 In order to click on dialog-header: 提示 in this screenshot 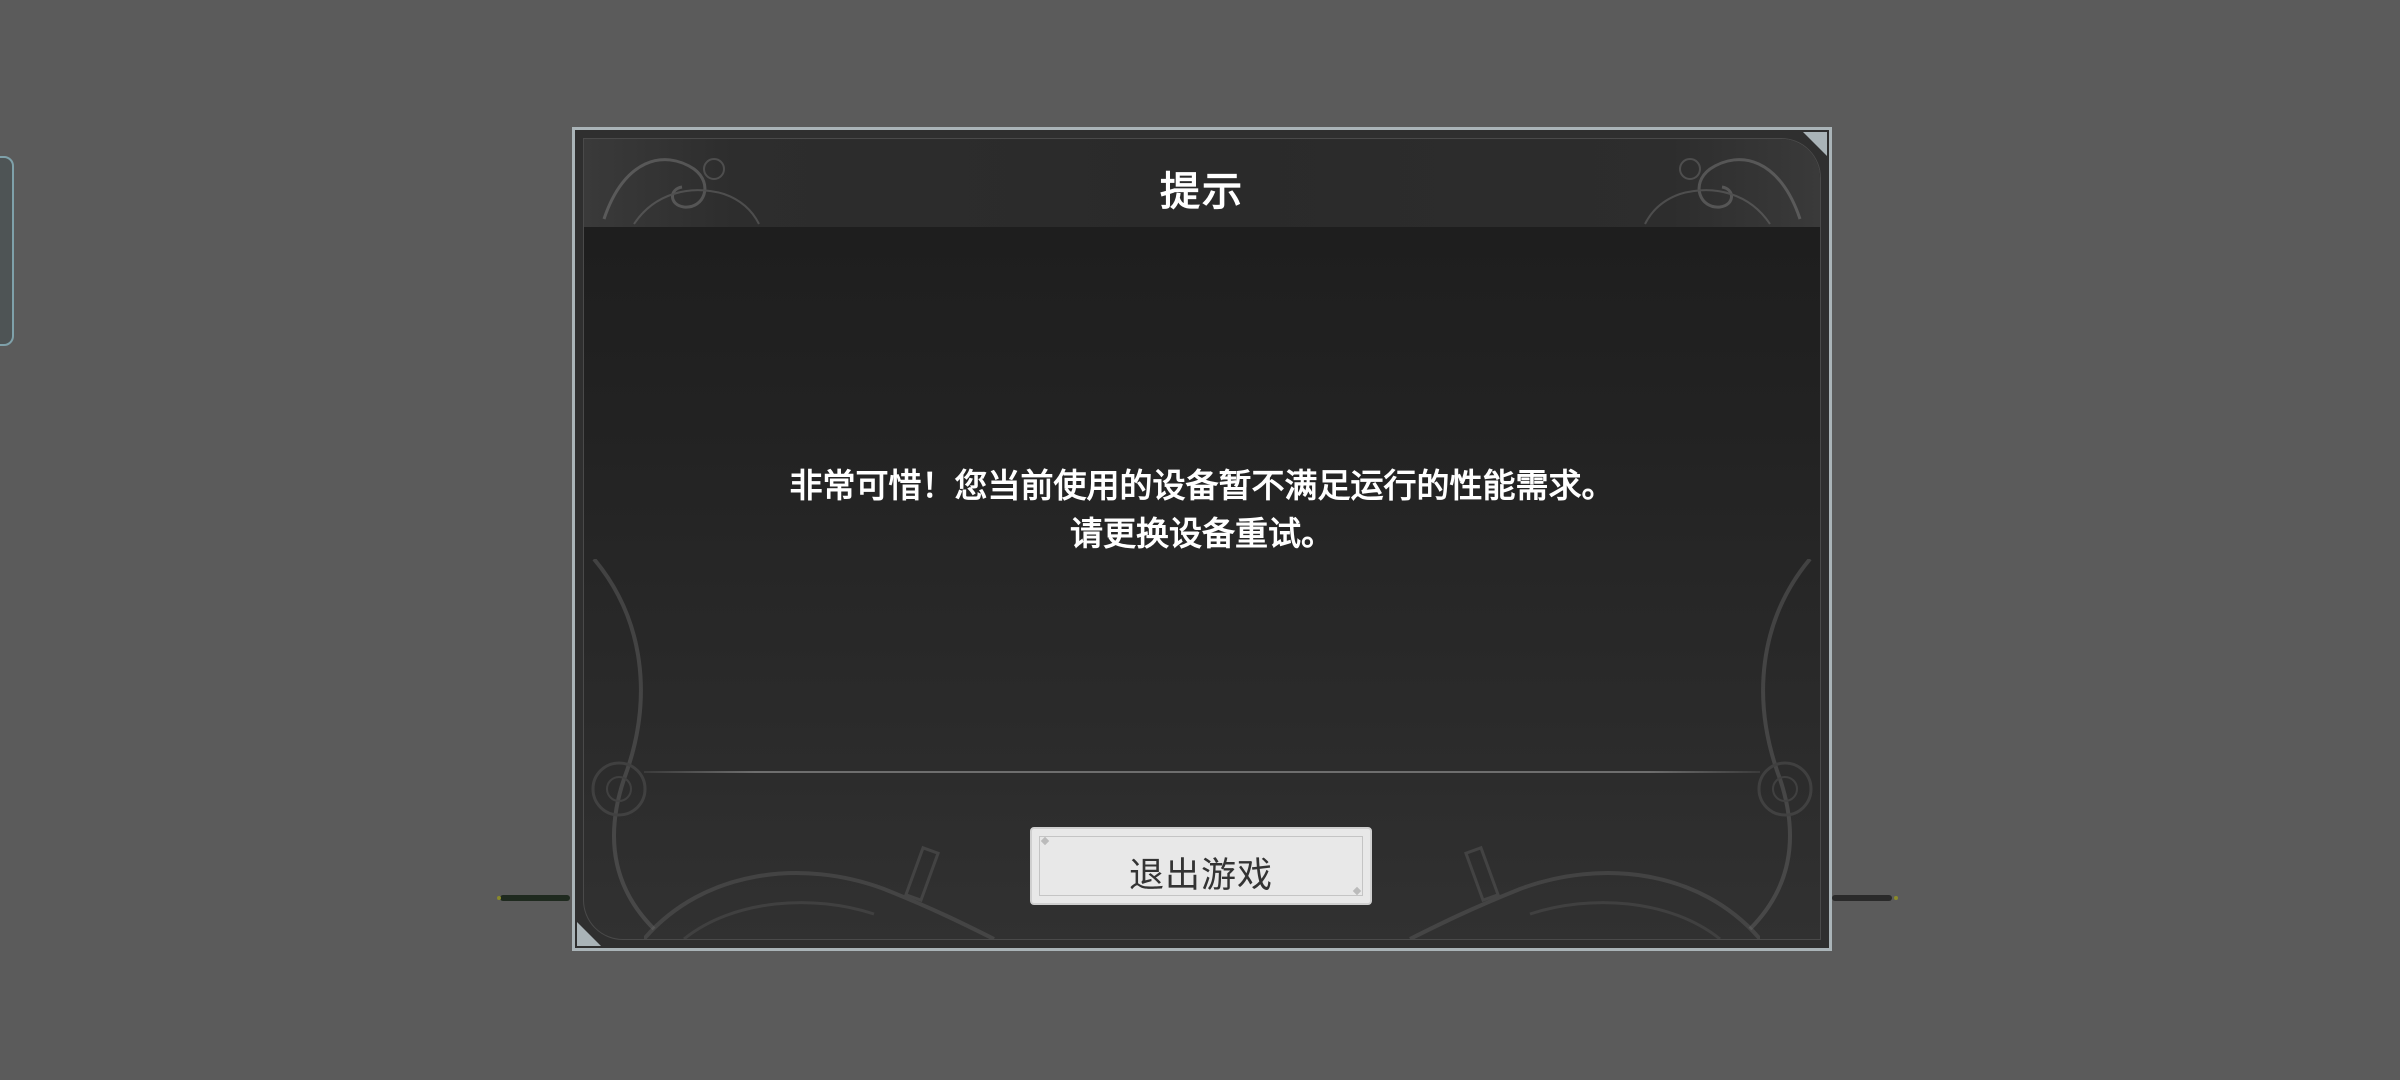, I will do `click(1202, 183)`.